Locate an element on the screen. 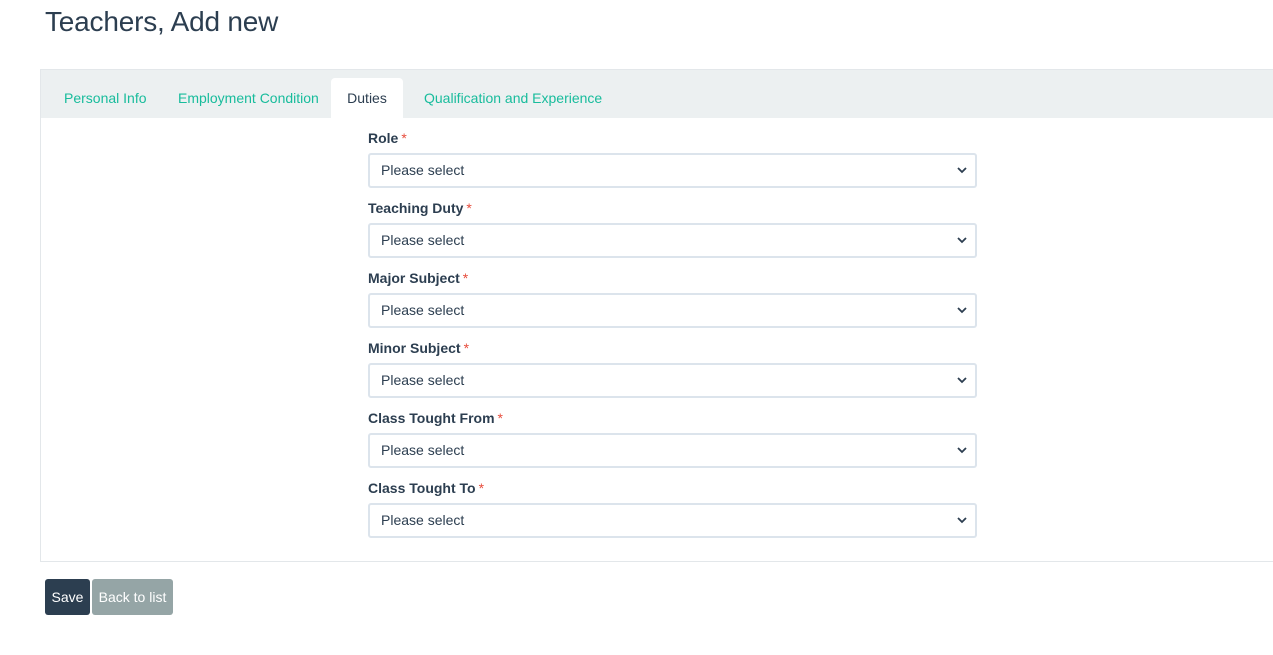 The image size is (1273, 655). role-label: Role * is located at coordinates (387, 138).